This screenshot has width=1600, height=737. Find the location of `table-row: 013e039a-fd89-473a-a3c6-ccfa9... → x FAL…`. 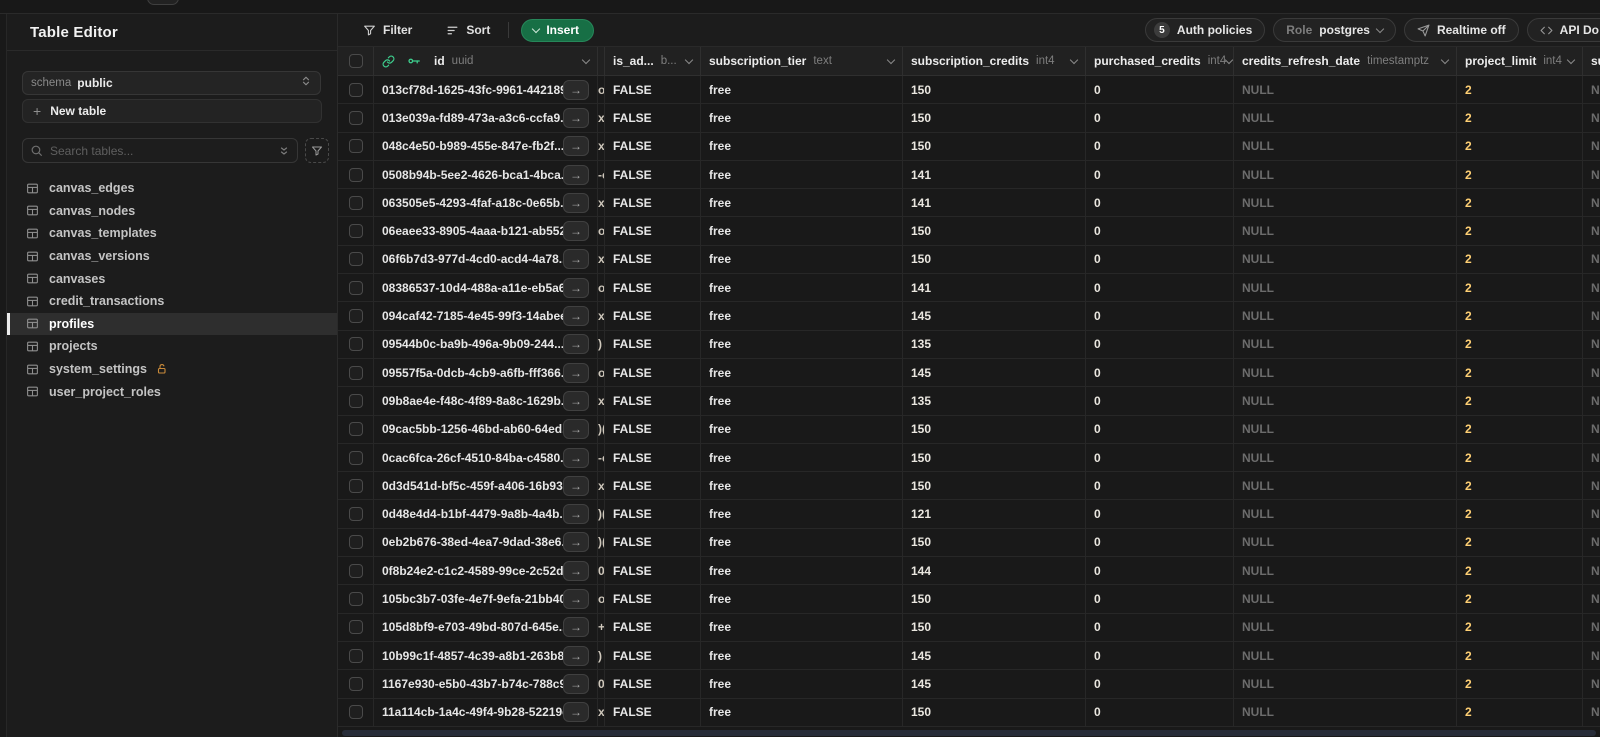

table-row: 013e039a-fd89-473a-a3c6-ccfa9... → x FAL… is located at coordinates (969, 118).